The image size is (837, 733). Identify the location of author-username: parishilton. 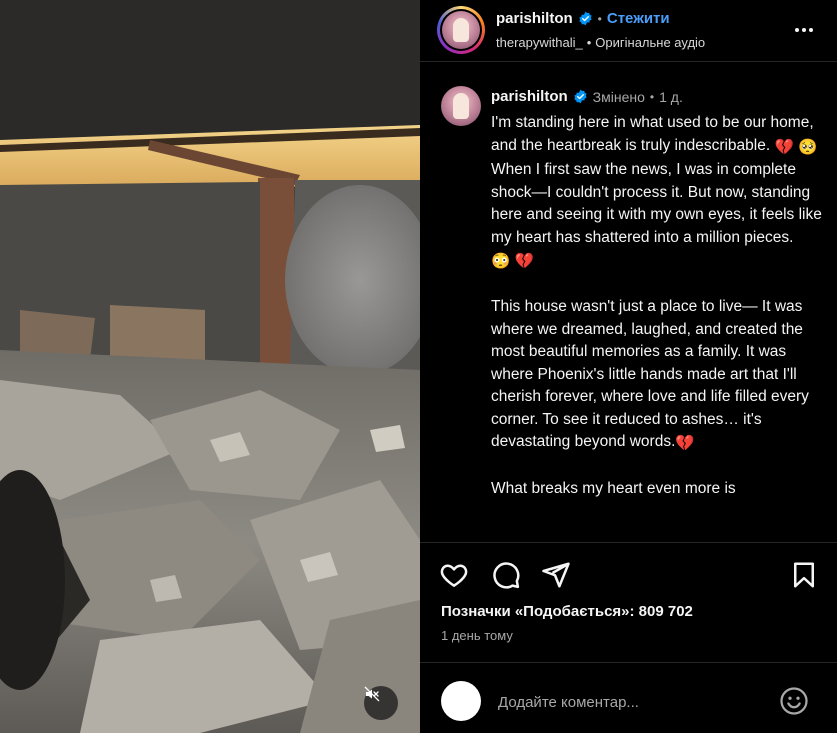
(534, 18).